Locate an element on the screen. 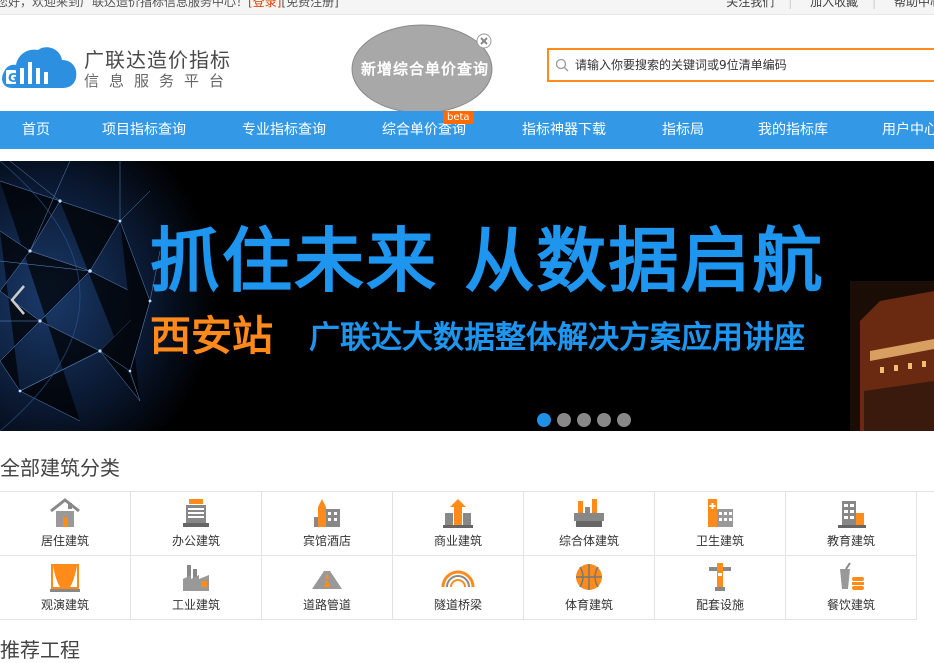  basketball-icon is located at coordinates (589, 577).